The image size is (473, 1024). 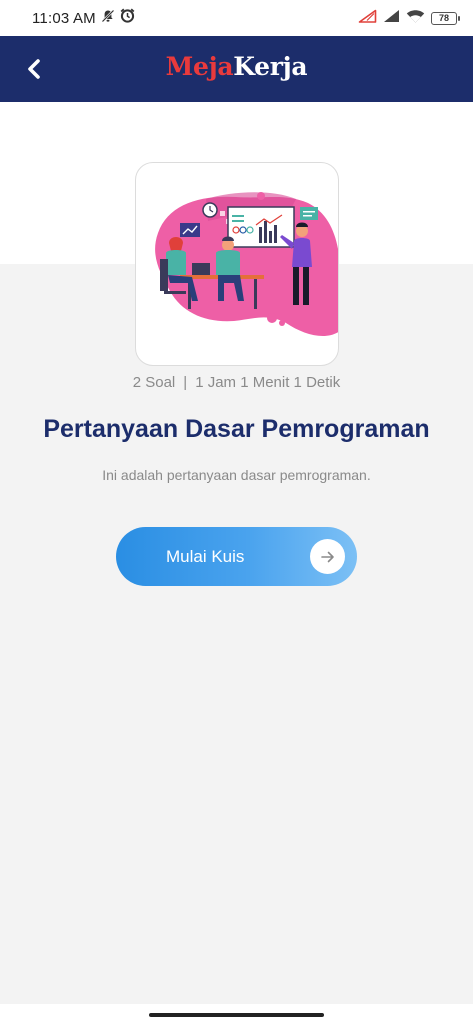 What do you see at coordinates (268, 382) in the screenshot?
I see `quiz-duration: 1 Jam 1 Menit 1 Detik` at bounding box center [268, 382].